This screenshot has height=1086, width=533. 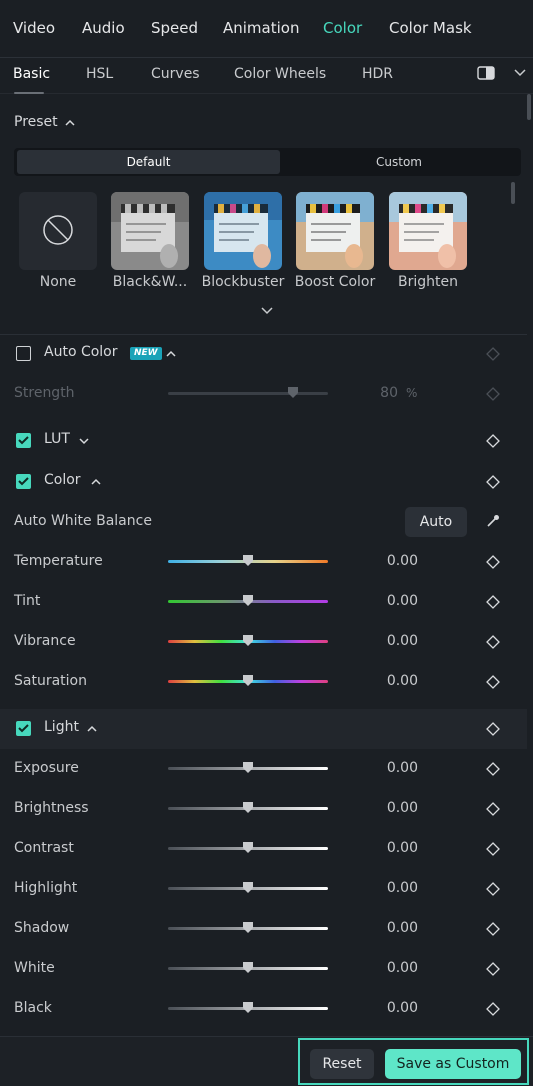 I want to click on light-checkbox, so click(x=23, y=728).